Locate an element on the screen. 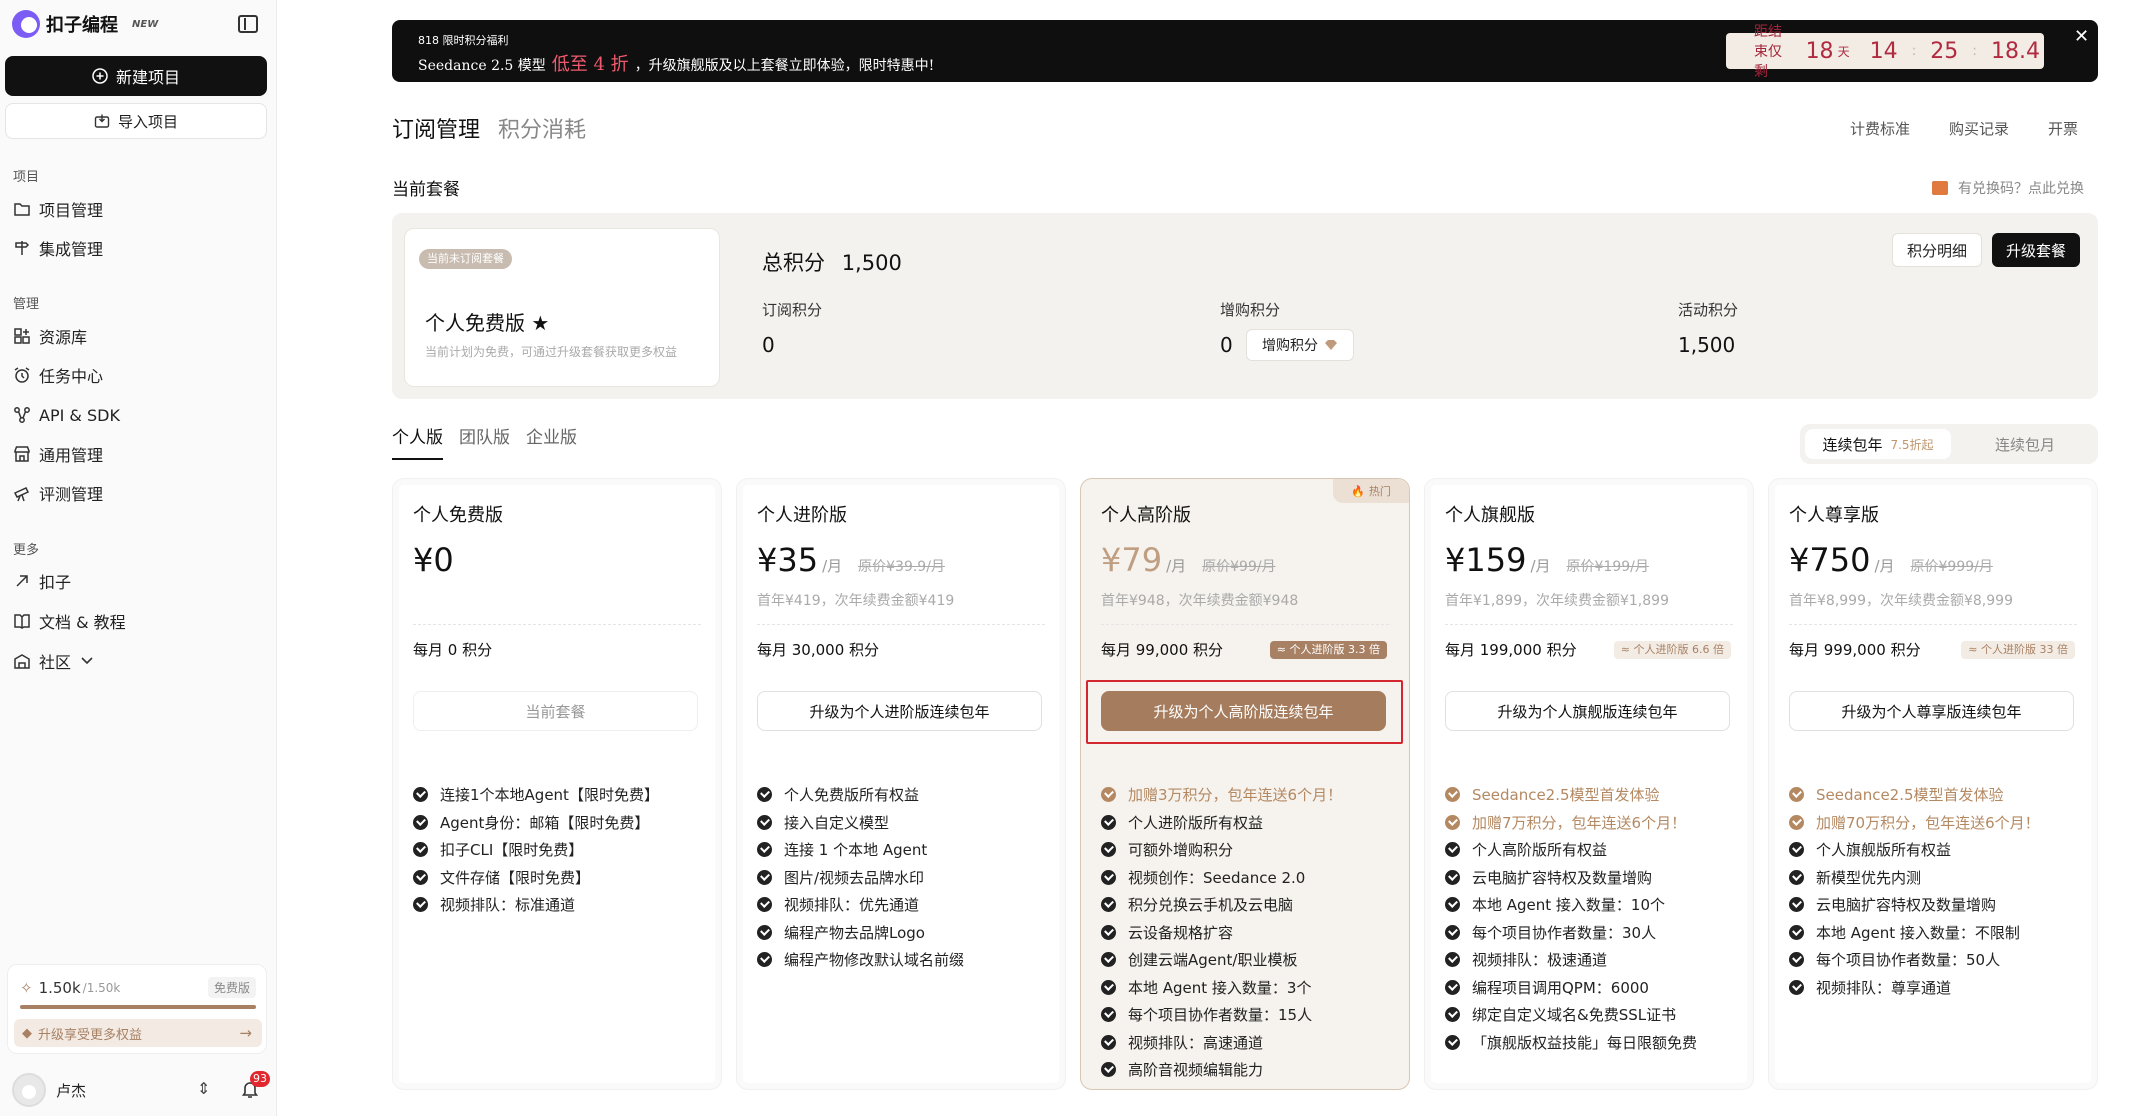 The width and height of the screenshot is (2136, 1116). sidebar-item-api-sdk: API & SDK is located at coordinates (66, 415).